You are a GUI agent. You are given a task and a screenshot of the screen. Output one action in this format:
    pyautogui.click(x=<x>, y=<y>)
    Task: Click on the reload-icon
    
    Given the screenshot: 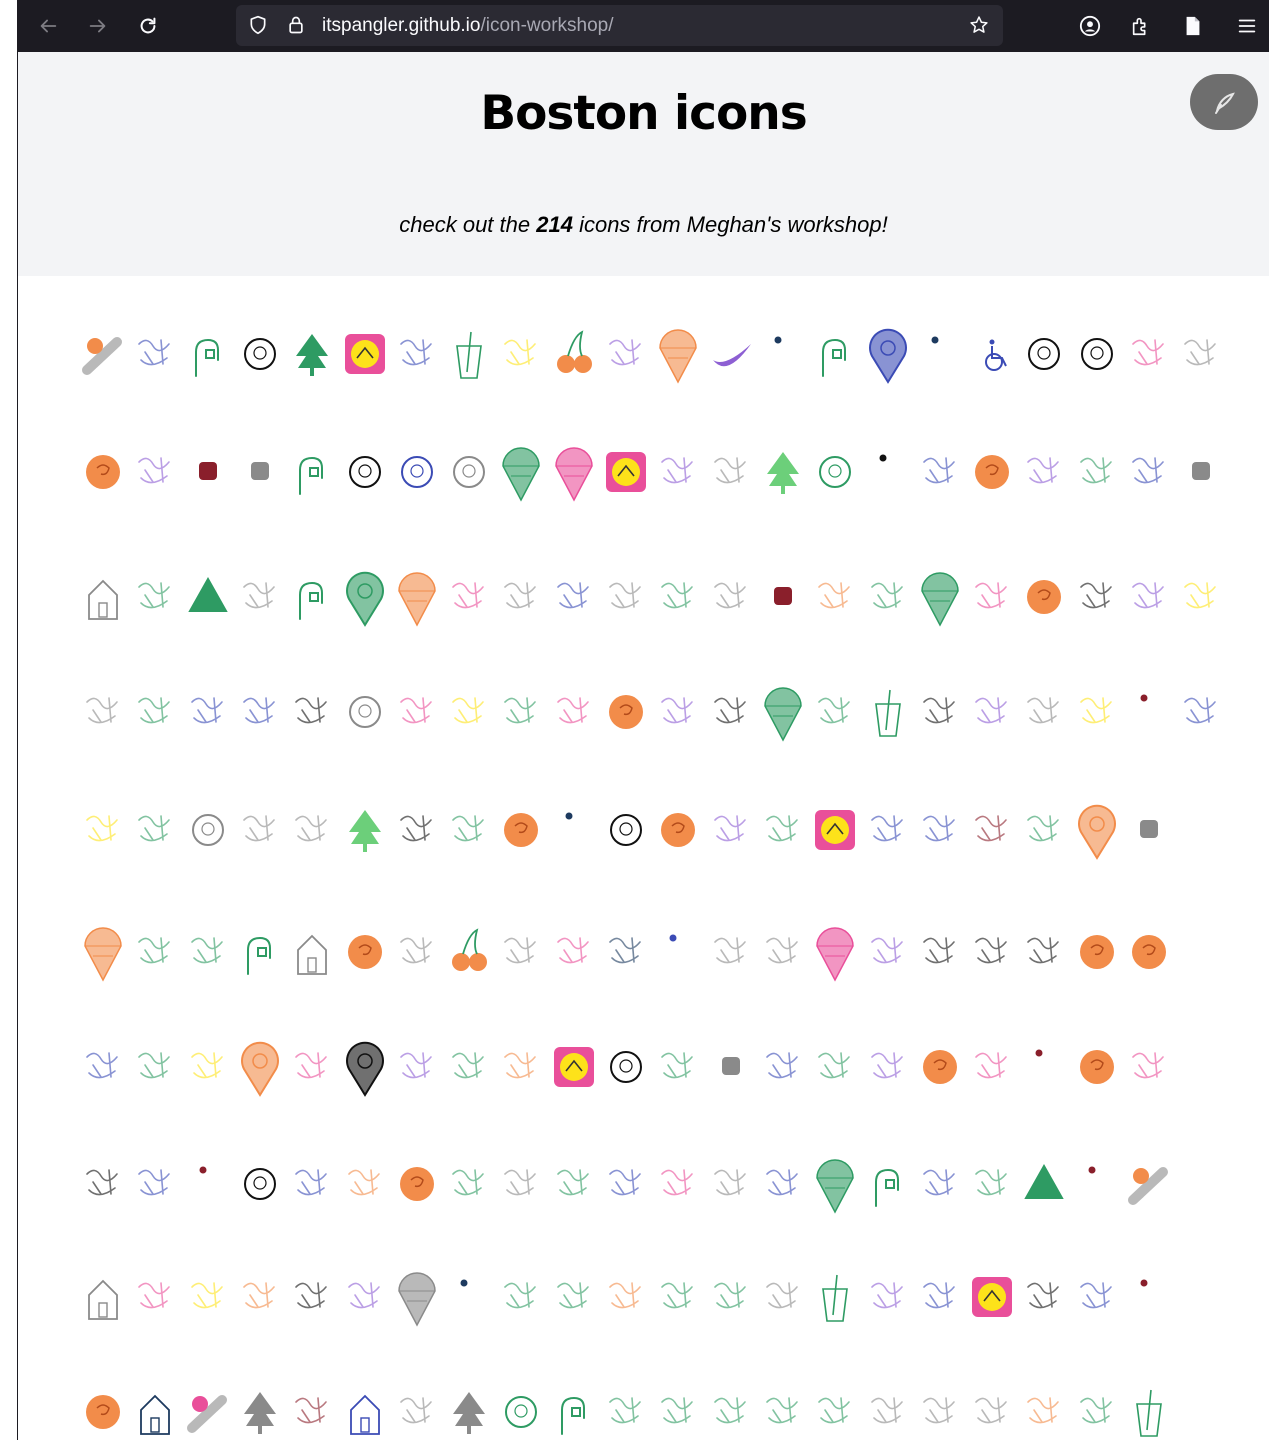 What is the action you would take?
    pyautogui.click(x=148, y=26)
    